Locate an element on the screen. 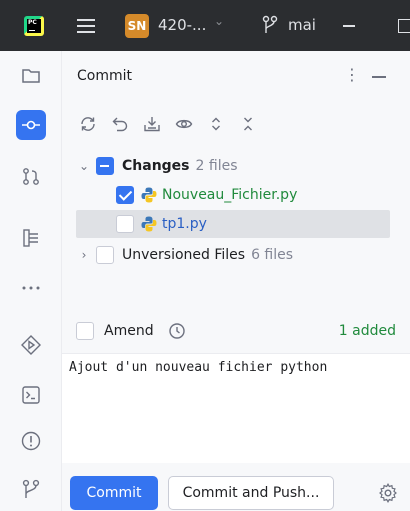 The width and height of the screenshot is (410, 511). collapse-all-button is located at coordinates (248, 124).